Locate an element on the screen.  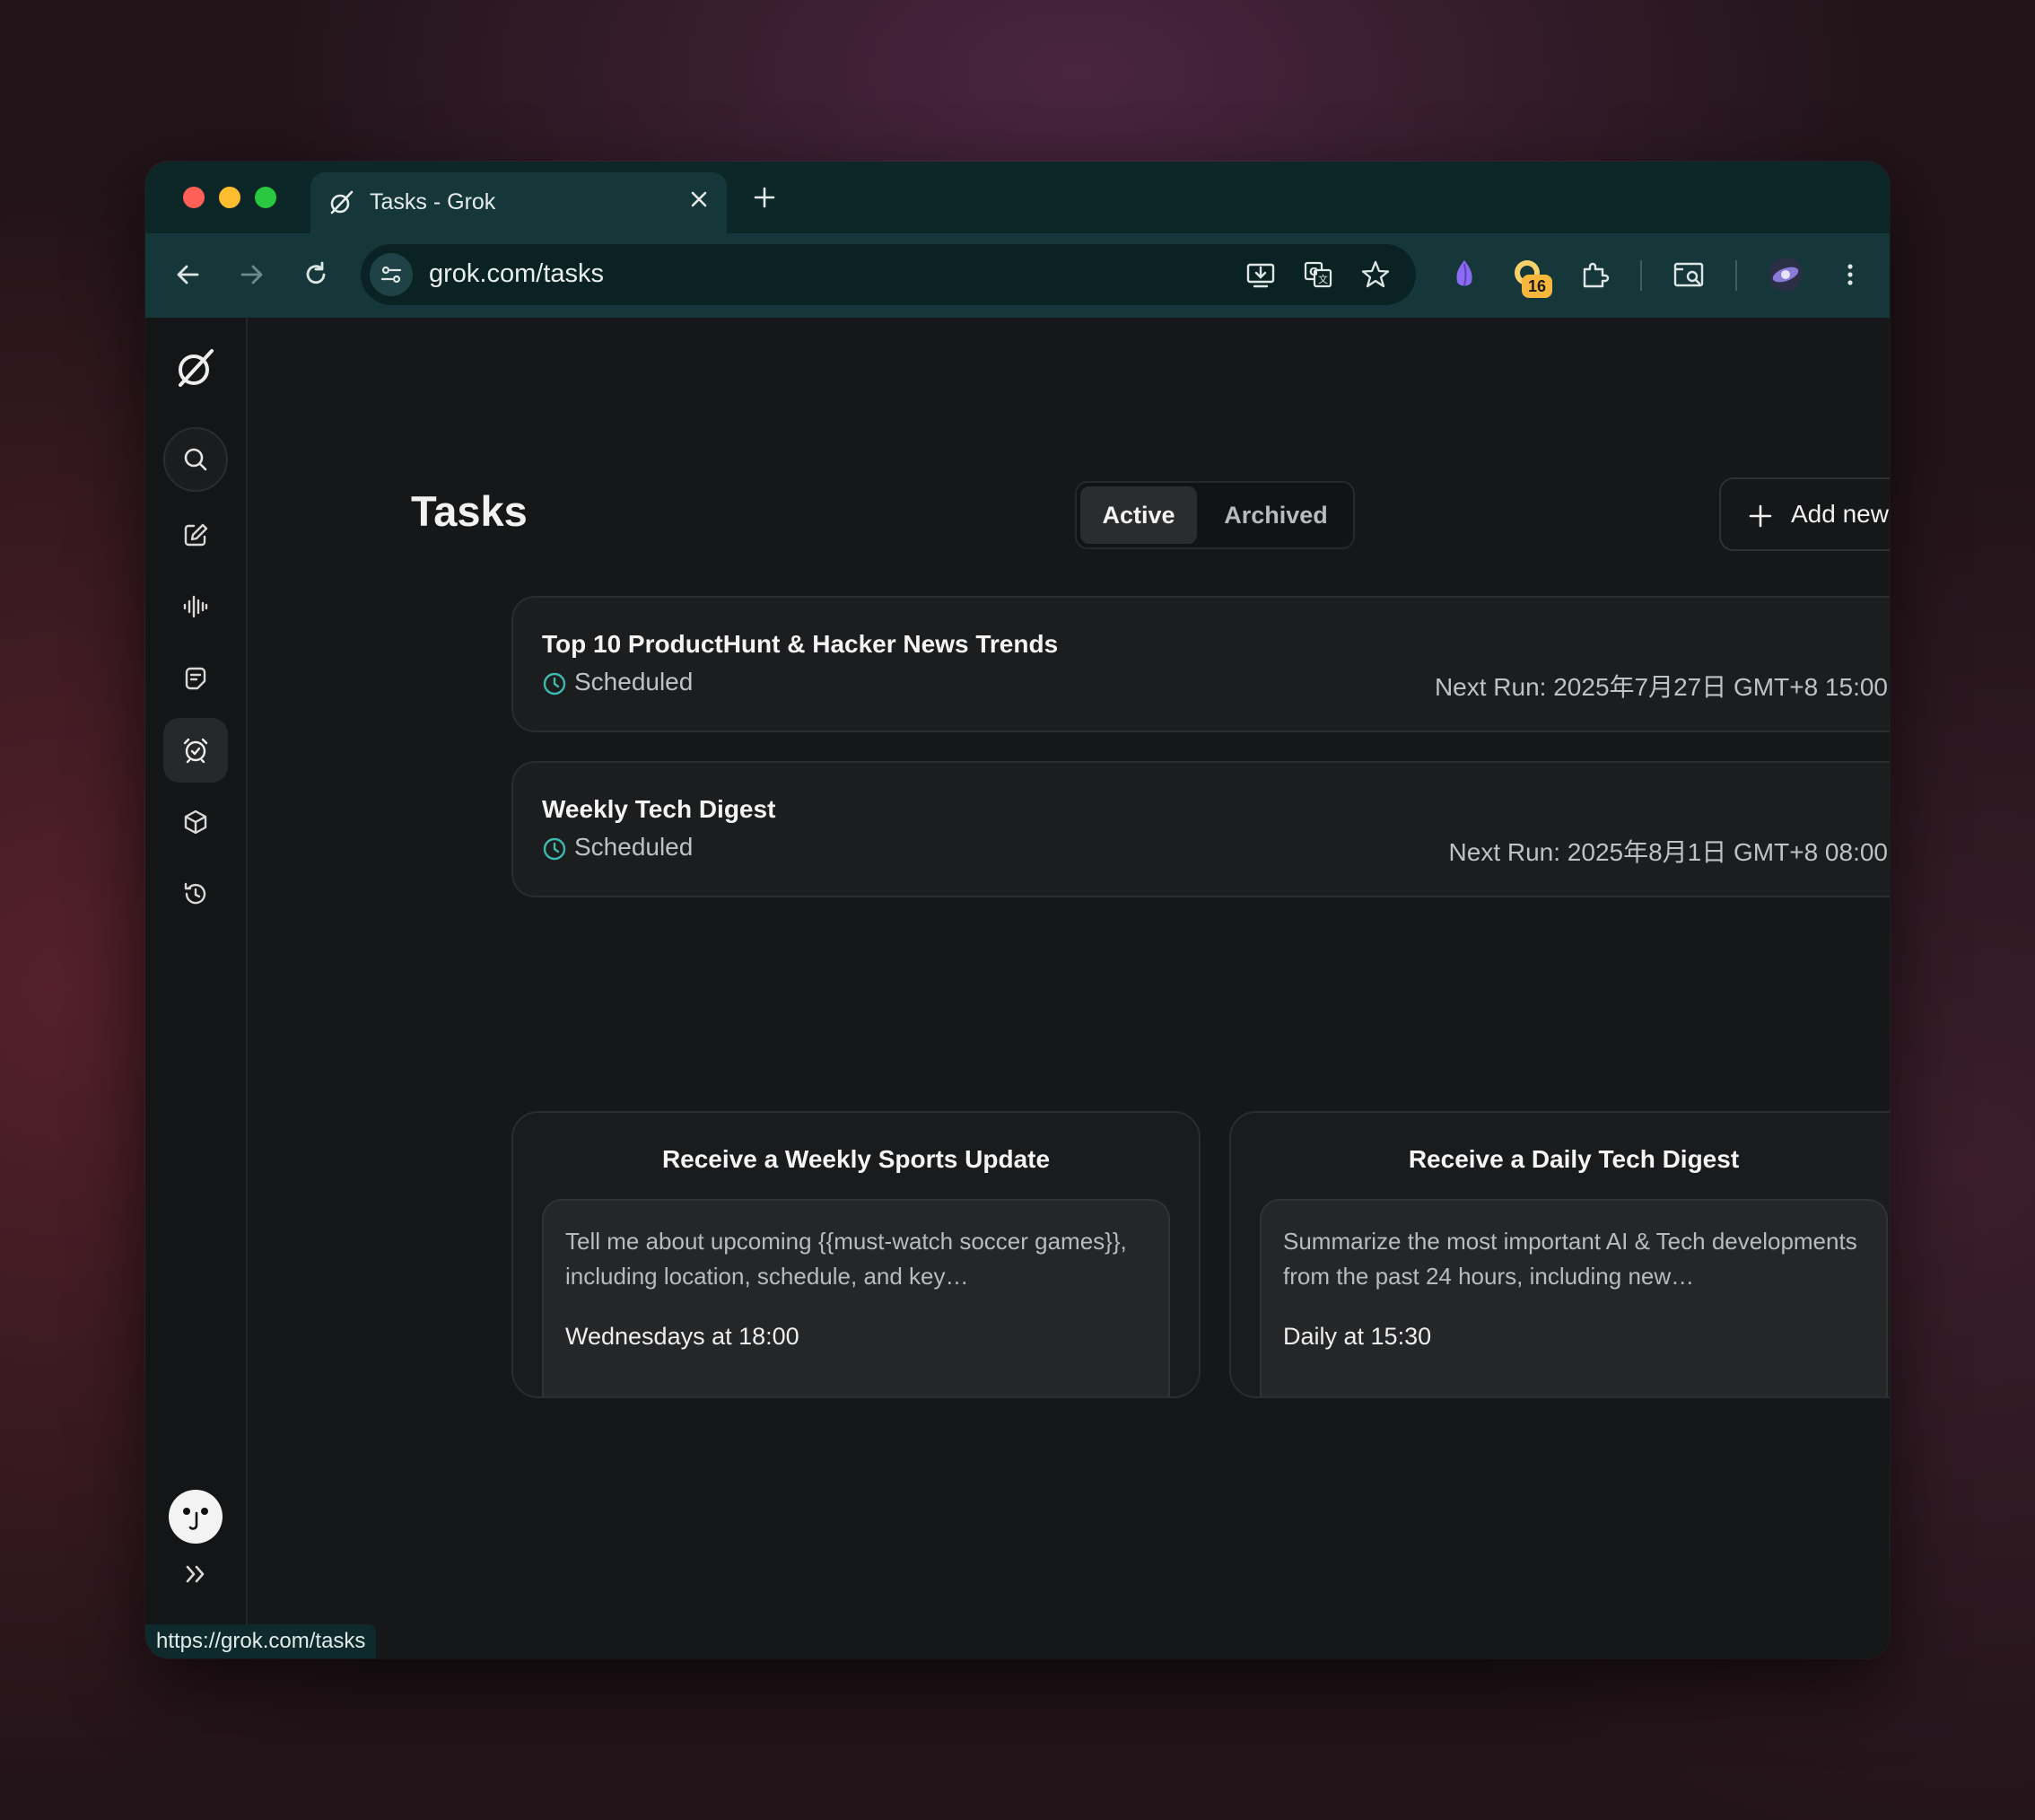
alarm-clock-icon is located at coordinates (195, 751).